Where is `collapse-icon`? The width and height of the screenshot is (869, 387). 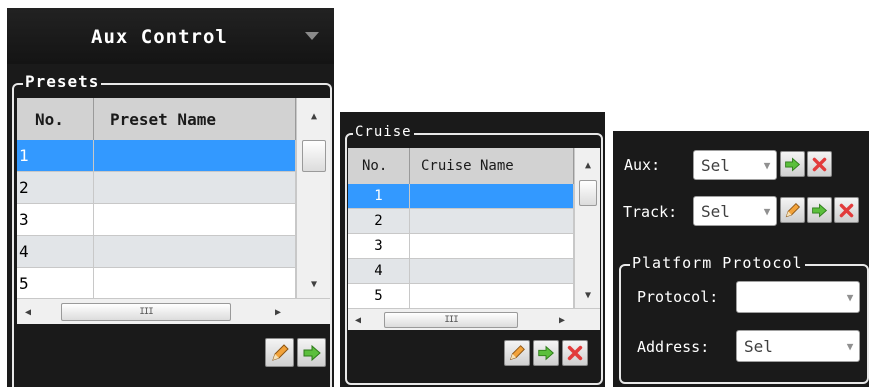
collapse-icon is located at coordinates (312, 36).